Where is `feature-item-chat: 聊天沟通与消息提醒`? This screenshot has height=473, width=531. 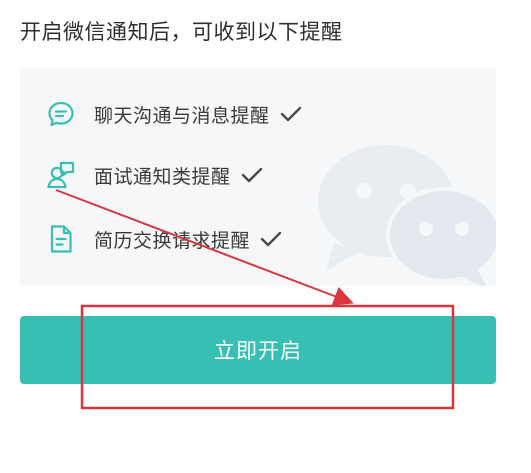 feature-item-chat: 聊天沟通与消息提醒 is located at coordinates (174, 114).